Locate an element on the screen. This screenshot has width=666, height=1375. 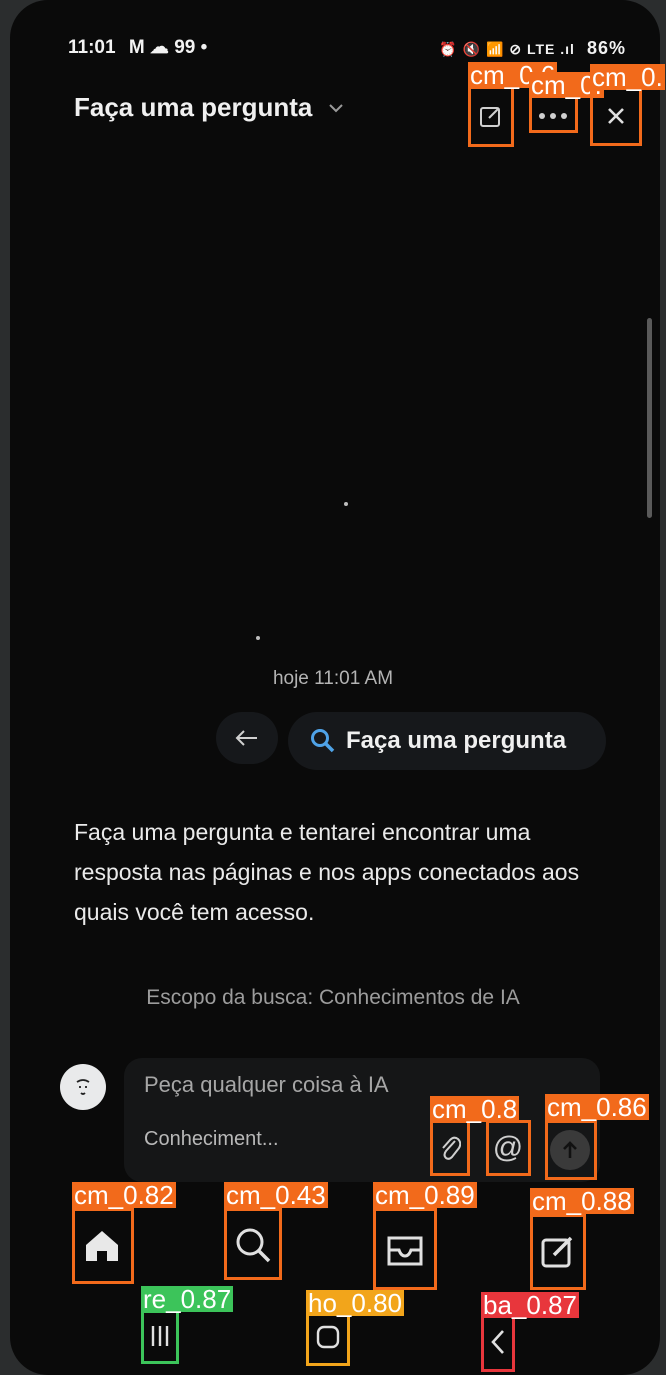
message-input: Peça qualquer coisa à IA is located at coordinates (266, 1085).